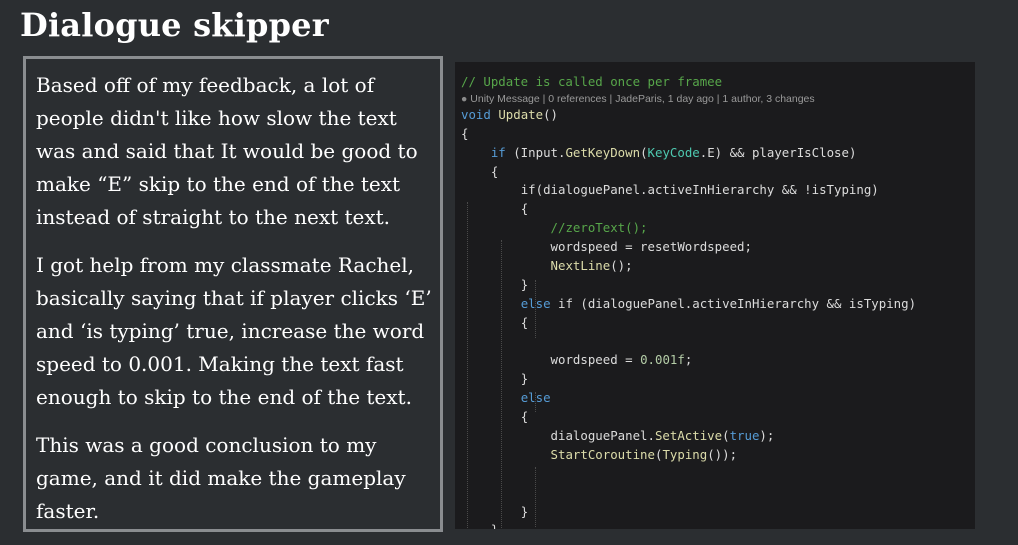 This screenshot has width=1018, height=545. What do you see at coordinates (599, 228) in the screenshot?
I see `code-comment: //zeroText();` at bounding box center [599, 228].